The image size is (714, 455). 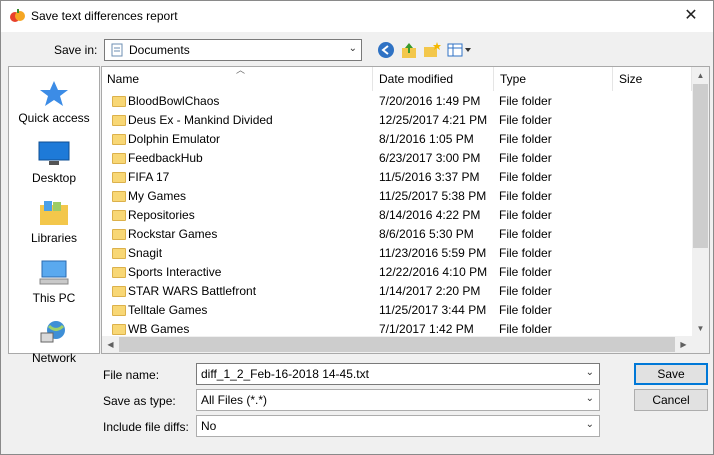 I want to click on scroll-right-icon: ▶, so click(x=683, y=344).